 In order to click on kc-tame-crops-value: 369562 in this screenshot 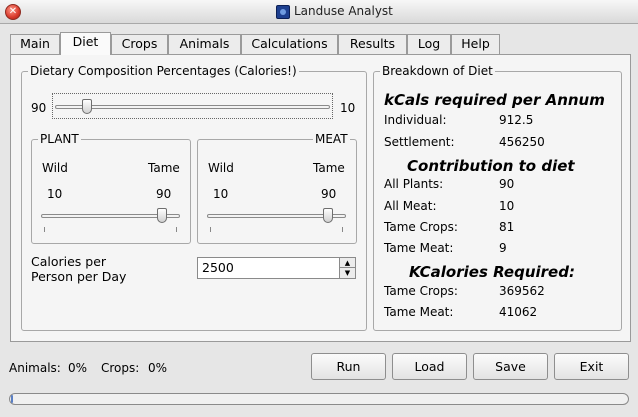, I will do `click(522, 291)`.